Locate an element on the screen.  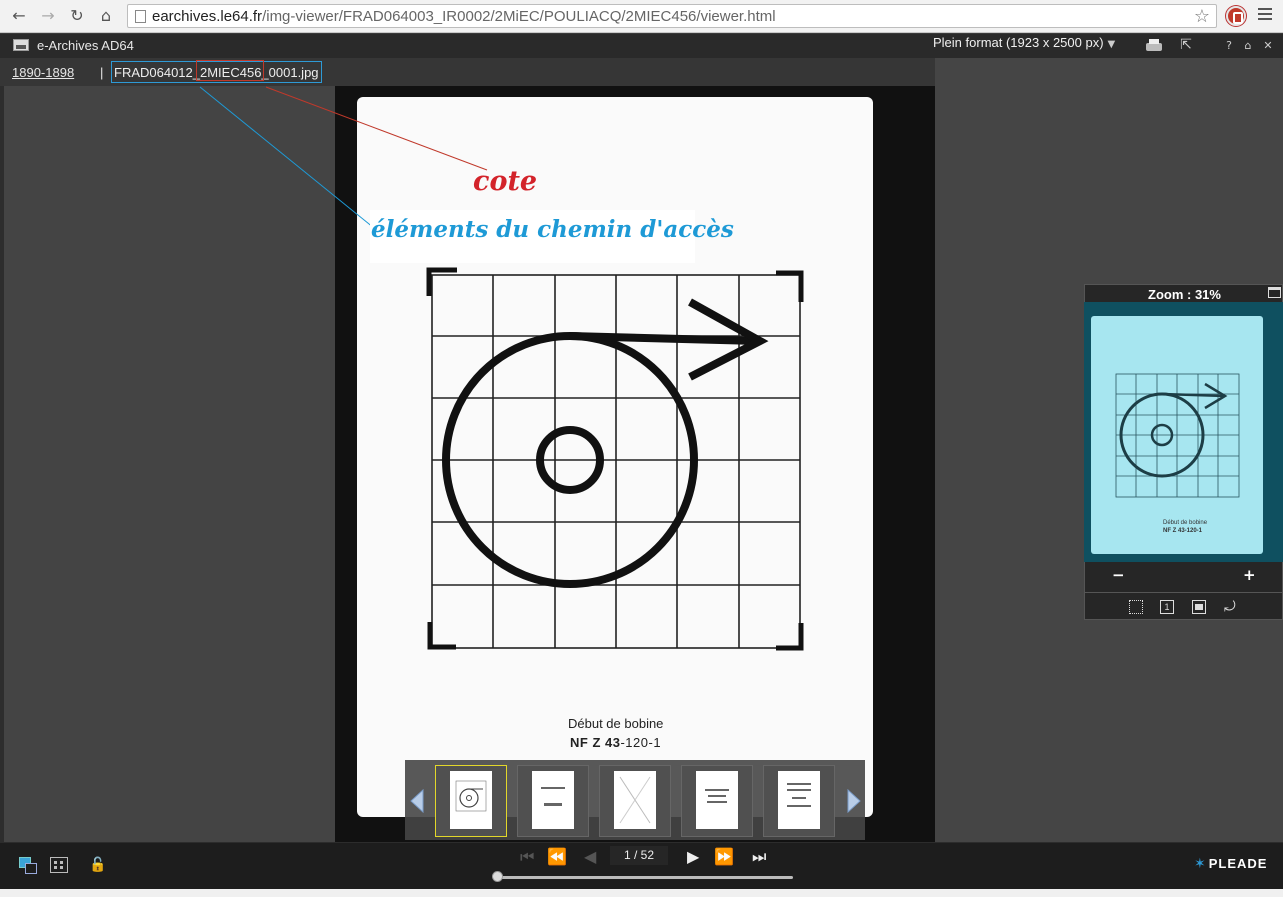
navigator-caption-norm: NF Z 43-120-1 is located at coordinates (1182, 531).